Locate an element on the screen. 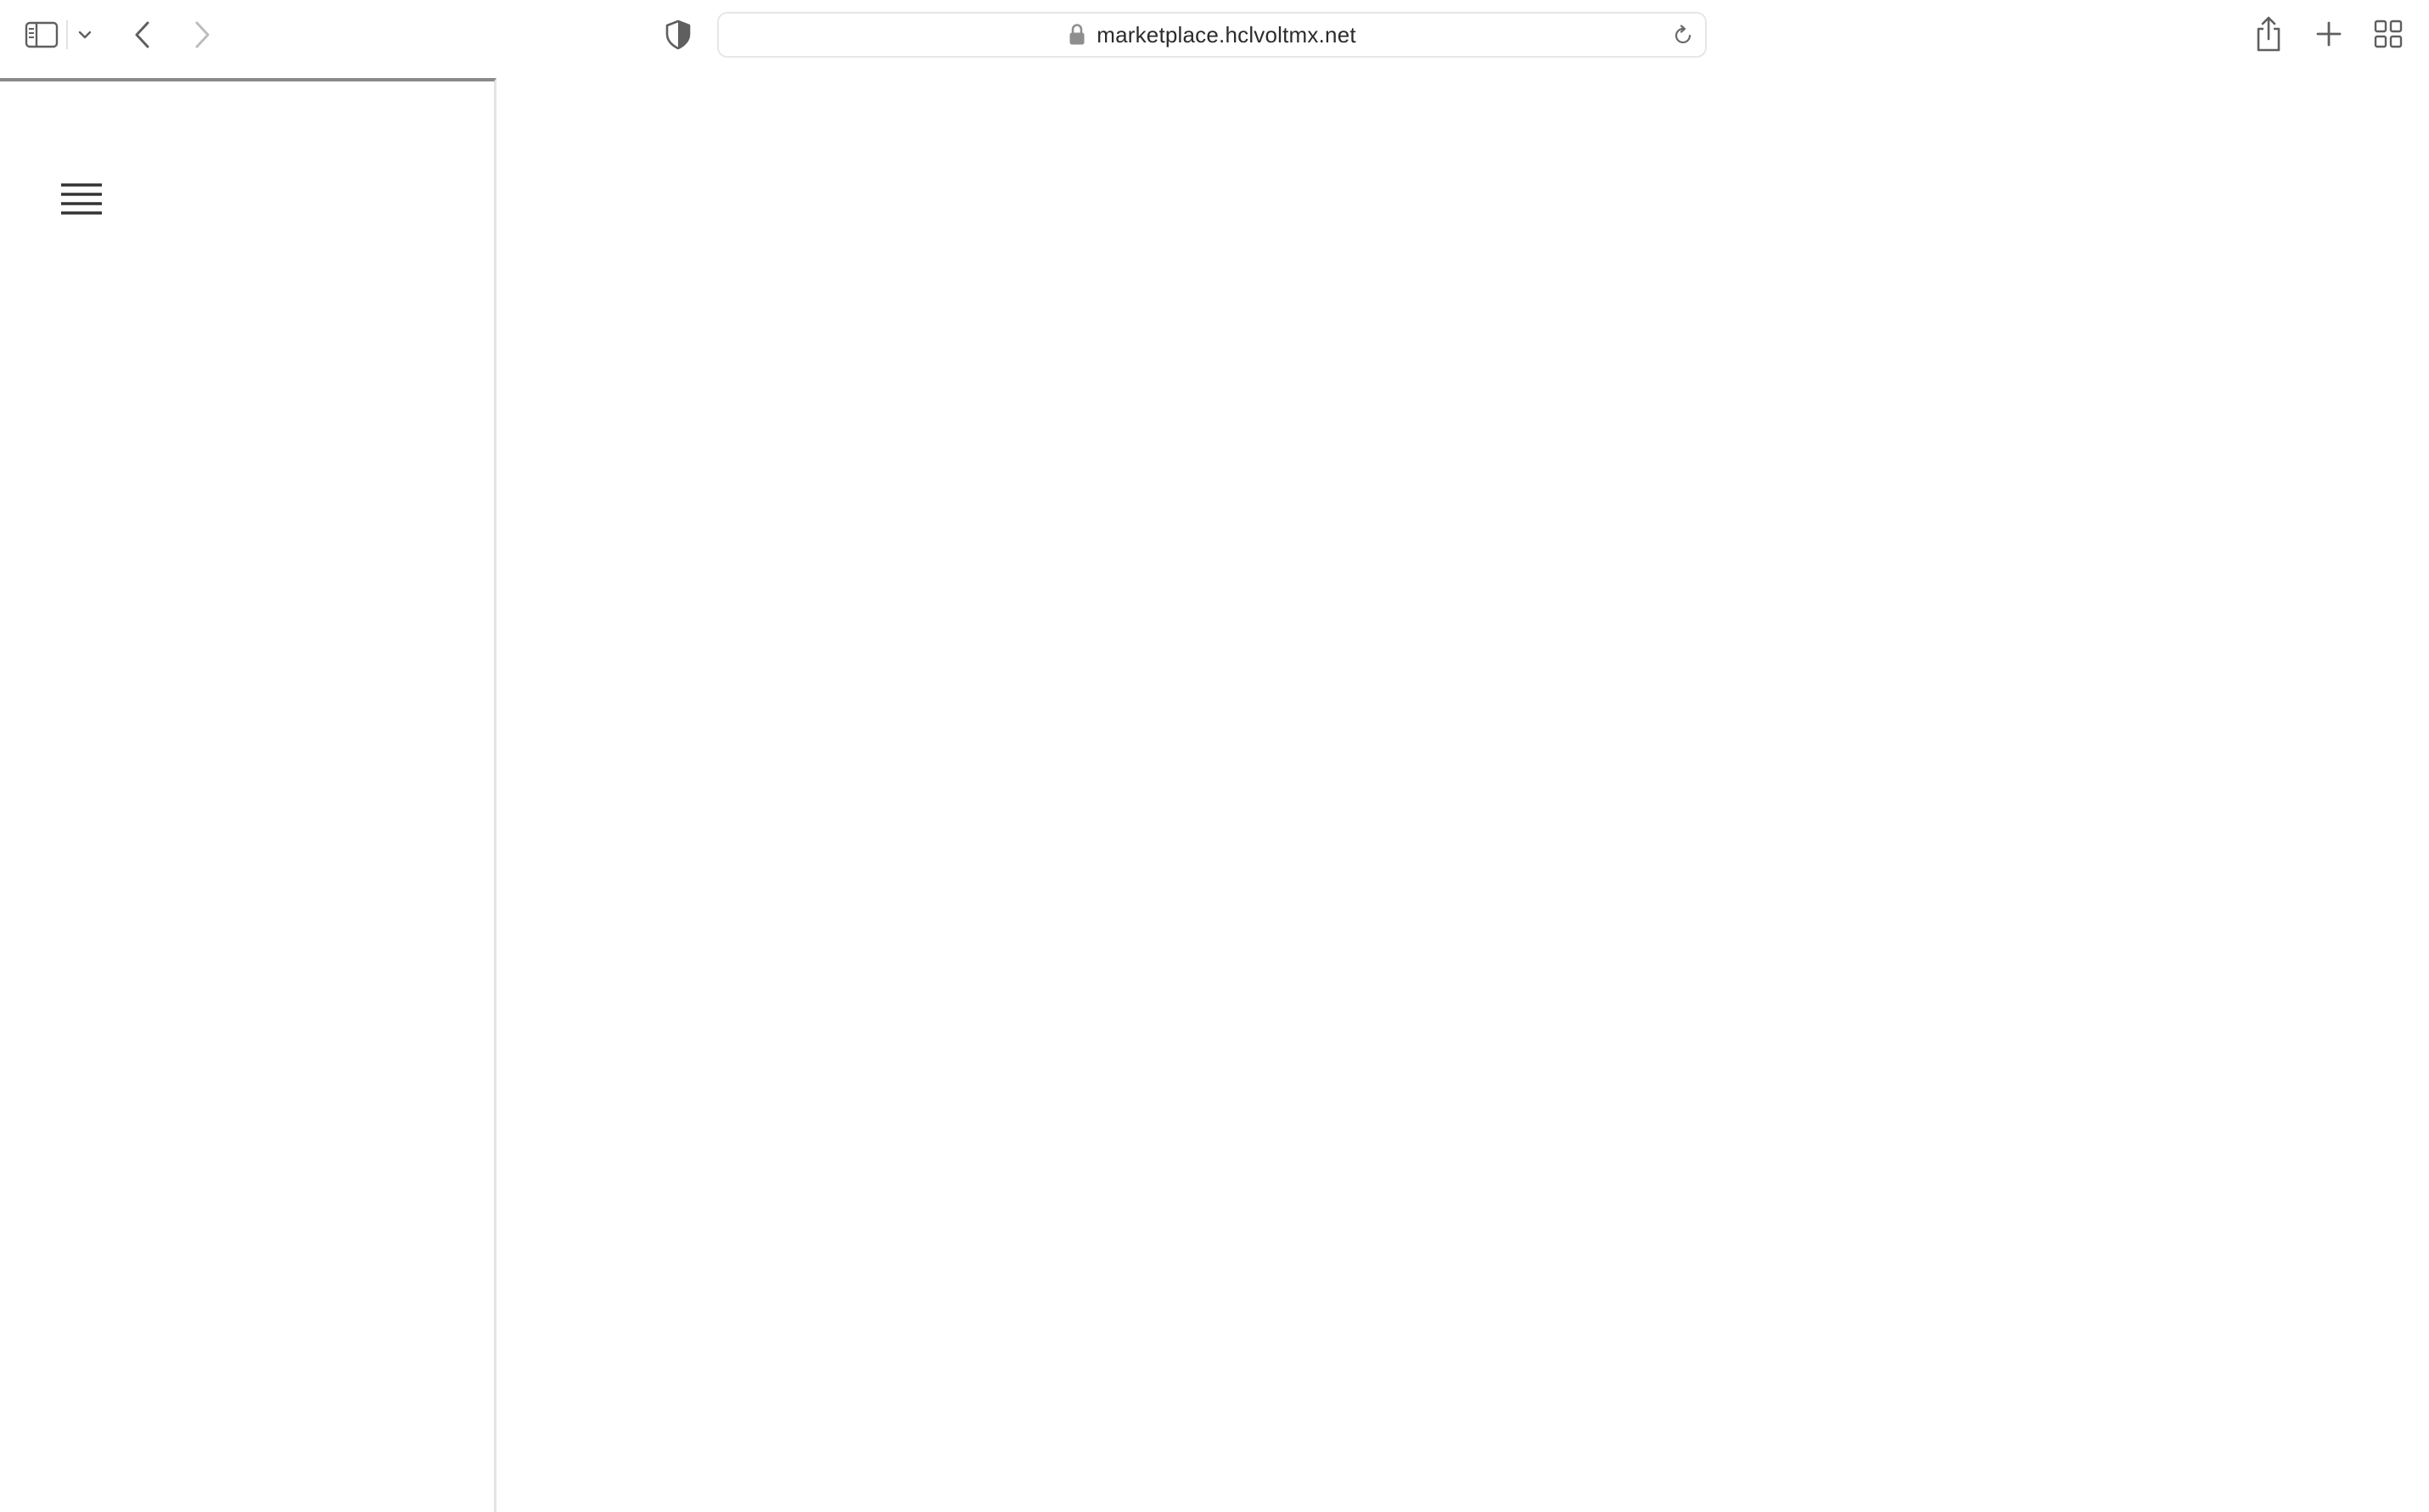 This screenshot has height=1512, width=2429. tab-overview-button is located at coordinates (2388, 34).